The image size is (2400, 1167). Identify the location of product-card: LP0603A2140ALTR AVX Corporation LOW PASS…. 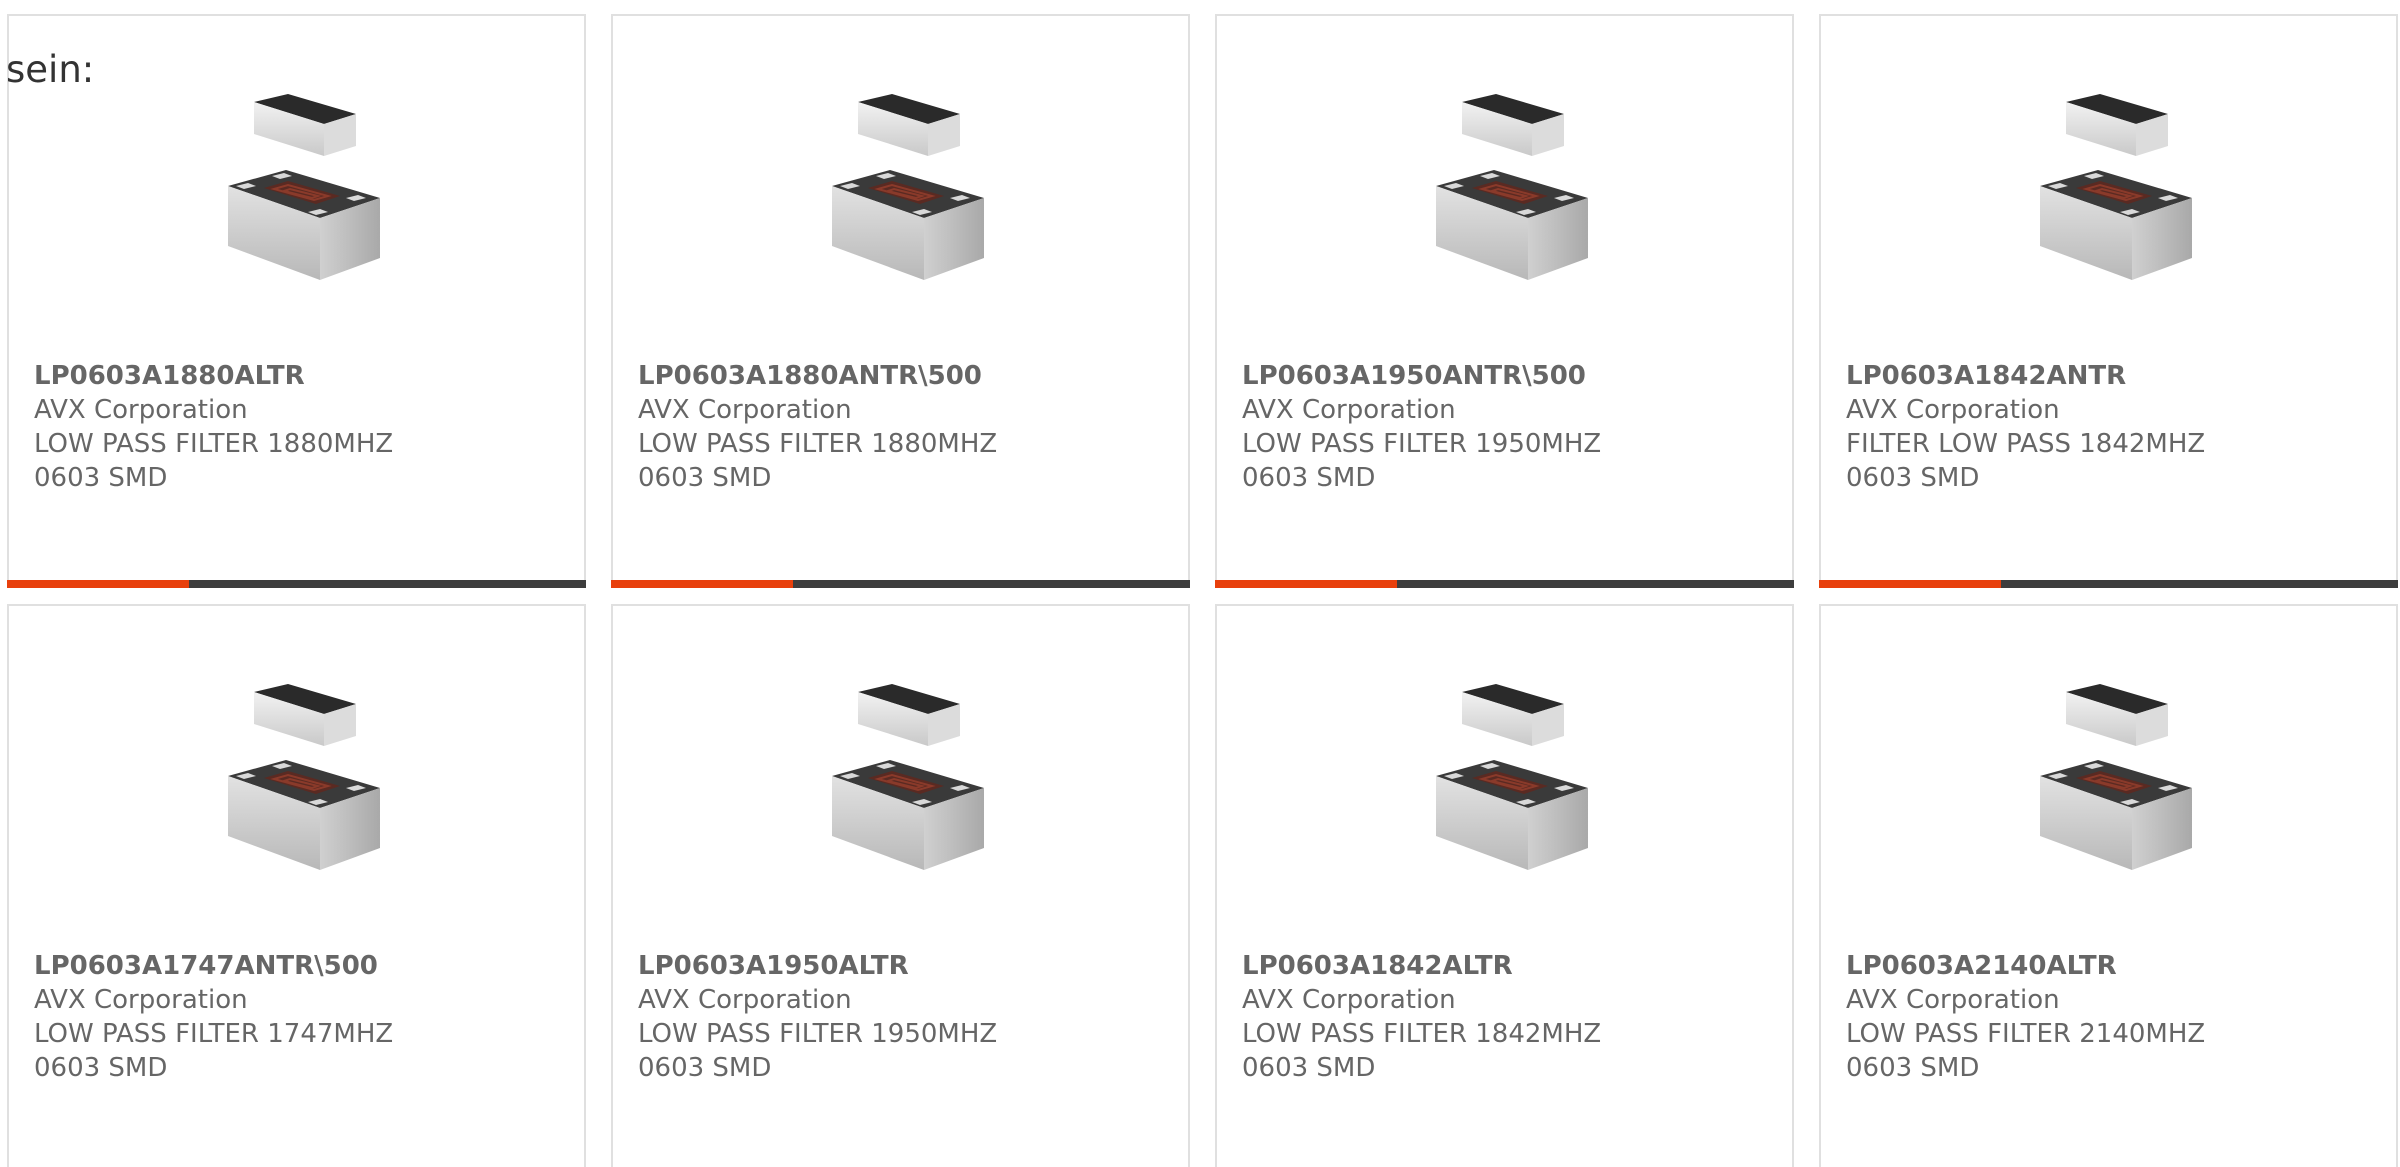
(2108, 885).